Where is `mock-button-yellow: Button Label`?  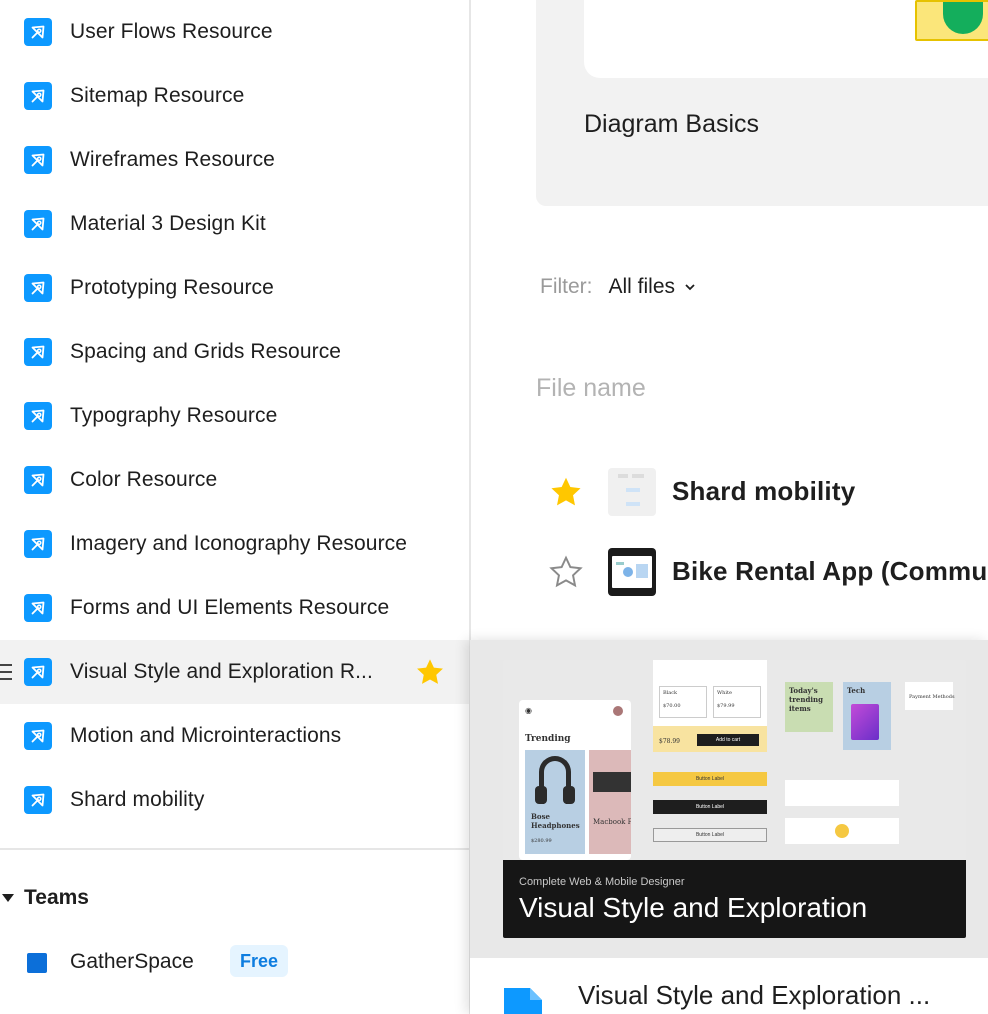 mock-button-yellow: Button Label is located at coordinates (710, 779).